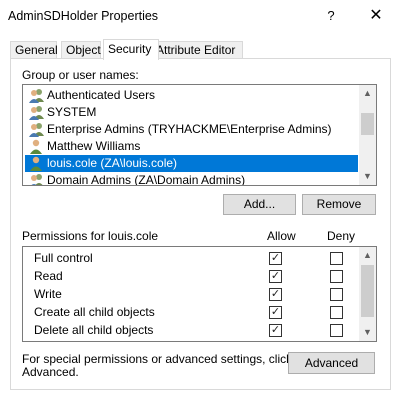 The height and width of the screenshot is (394, 399). What do you see at coordinates (191, 95) in the screenshot?
I see `list-item: Authenticated Users` at bounding box center [191, 95].